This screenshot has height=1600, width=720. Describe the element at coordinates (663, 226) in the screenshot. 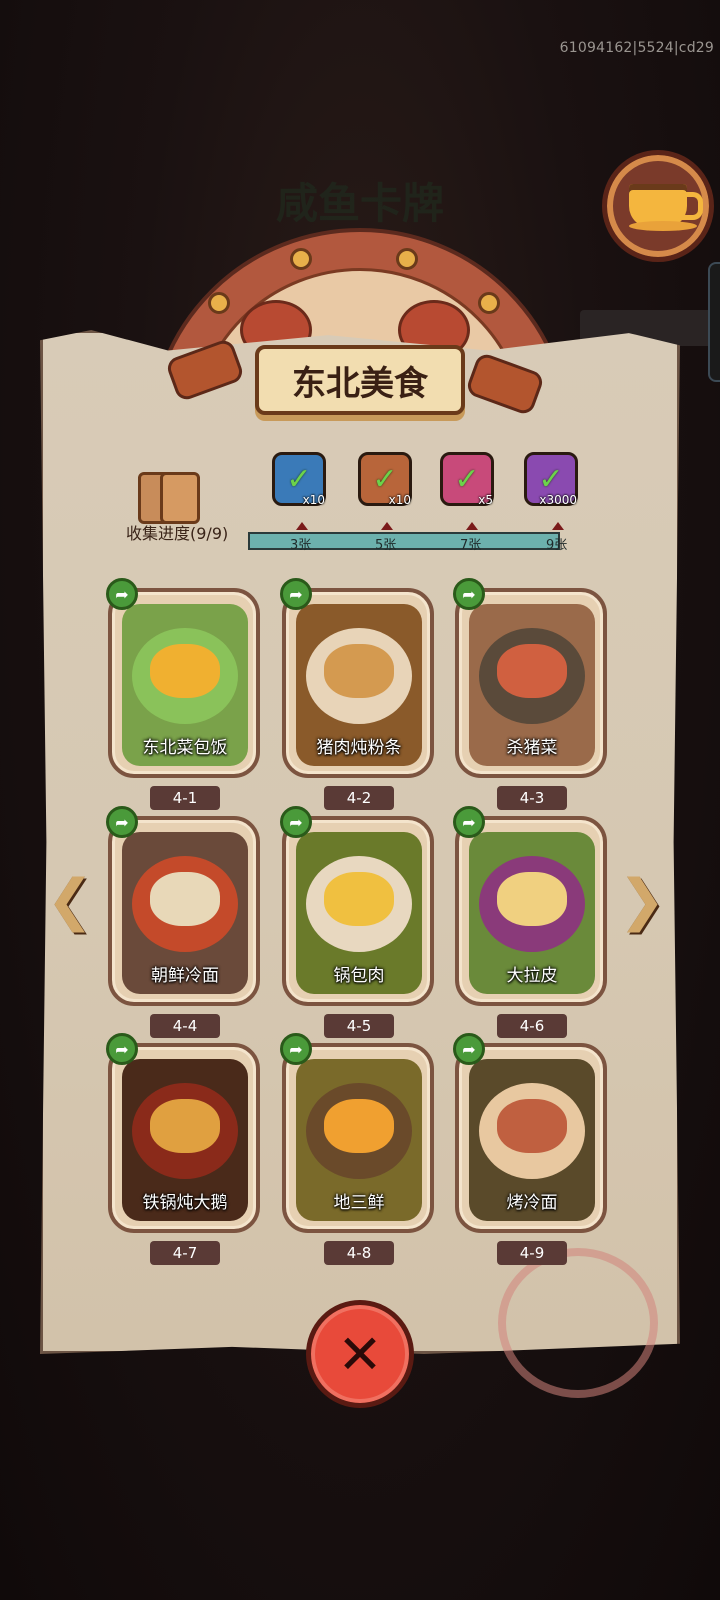

I see `saucer-shape` at that location.